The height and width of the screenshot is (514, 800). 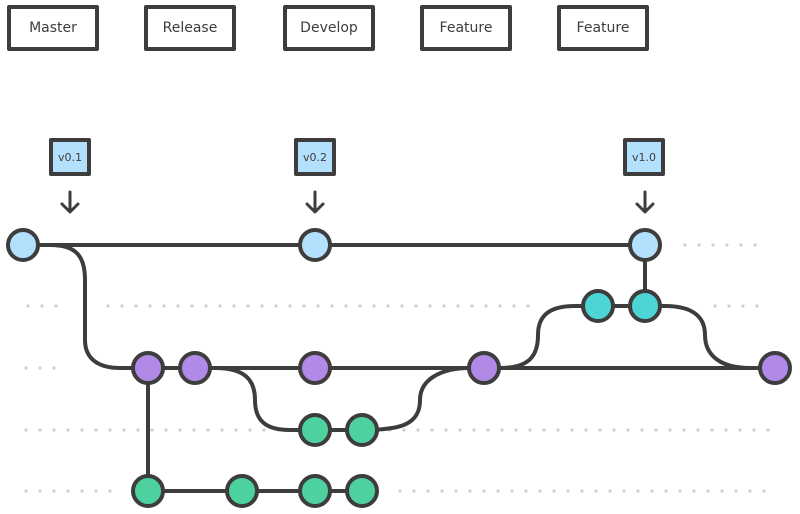 What do you see at coordinates (357, 202) in the screenshot?
I see `tag-arrows` at bounding box center [357, 202].